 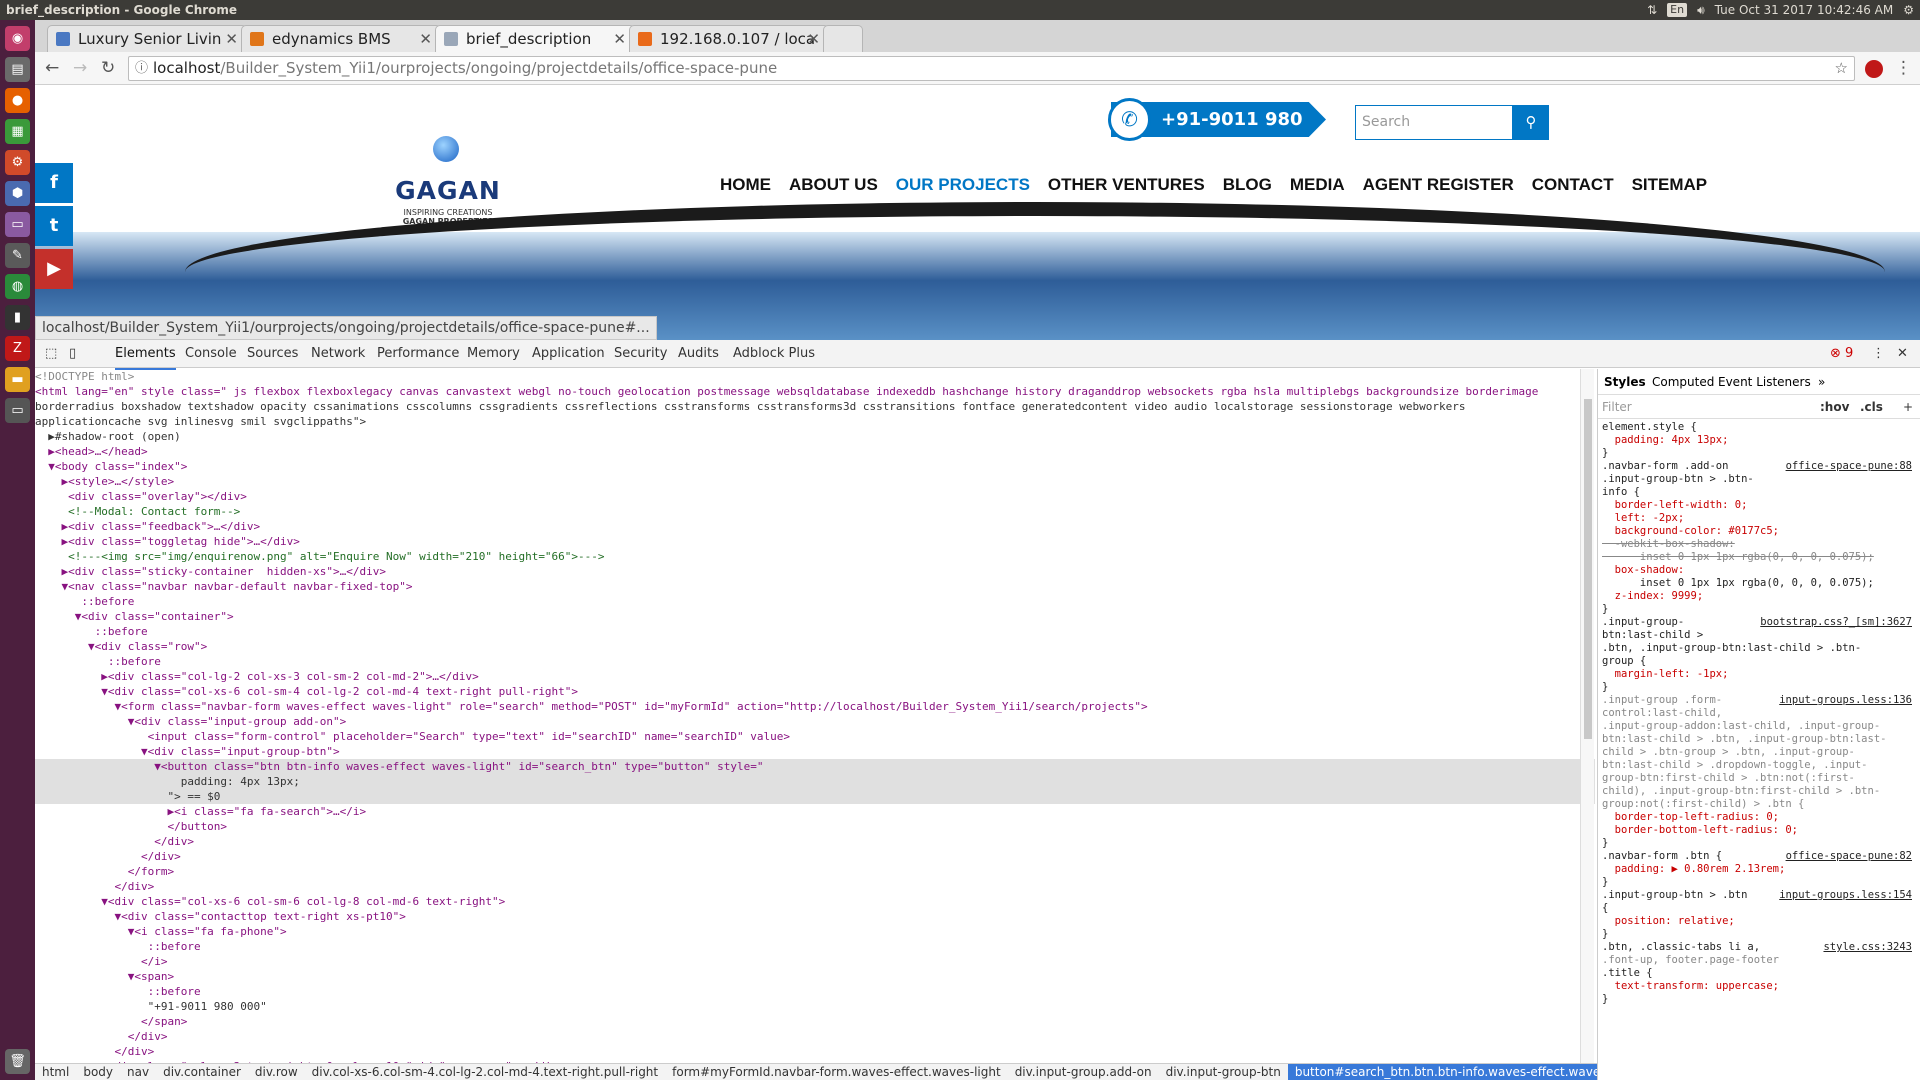 I want to click on clock: Tue Oct 31 2017 10:42:46 AM, so click(x=1804, y=10).